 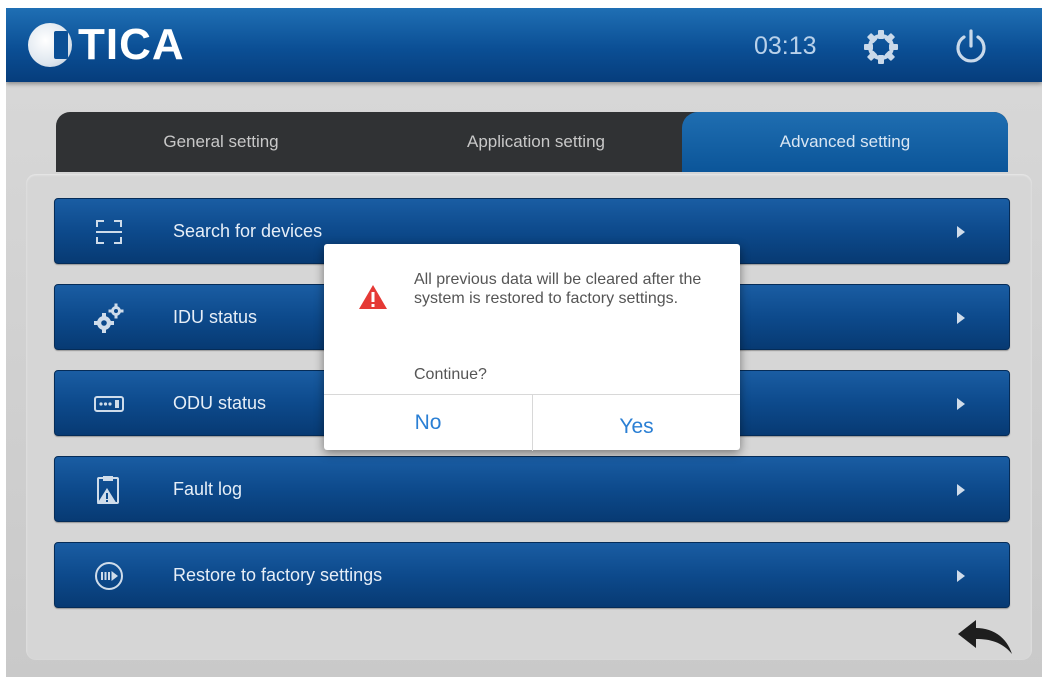 I want to click on tab-application-setting: Application setting, so click(x=536, y=142).